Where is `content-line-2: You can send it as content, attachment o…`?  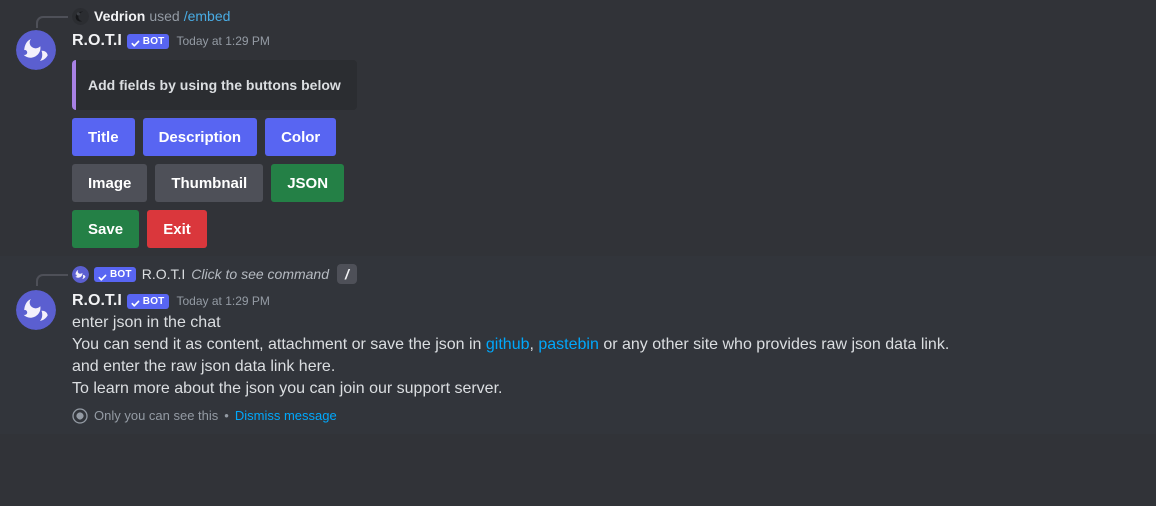 content-line-2: You can send it as content, attachment o… is located at coordinates (606, 345).